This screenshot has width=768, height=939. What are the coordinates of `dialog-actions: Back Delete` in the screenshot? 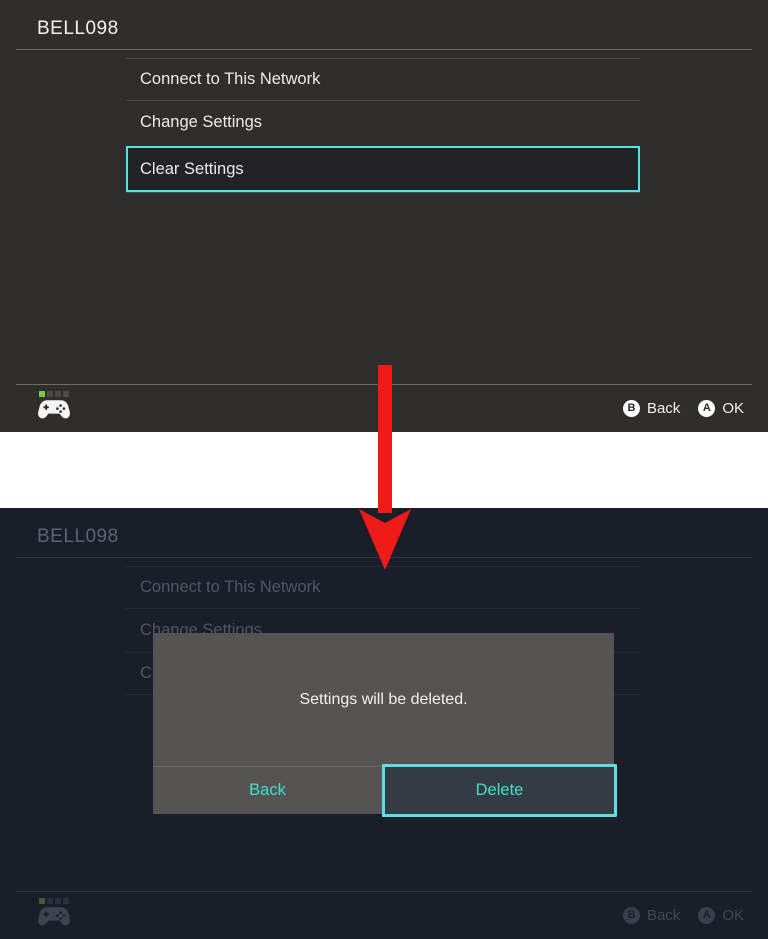 It's located at (385, 790).